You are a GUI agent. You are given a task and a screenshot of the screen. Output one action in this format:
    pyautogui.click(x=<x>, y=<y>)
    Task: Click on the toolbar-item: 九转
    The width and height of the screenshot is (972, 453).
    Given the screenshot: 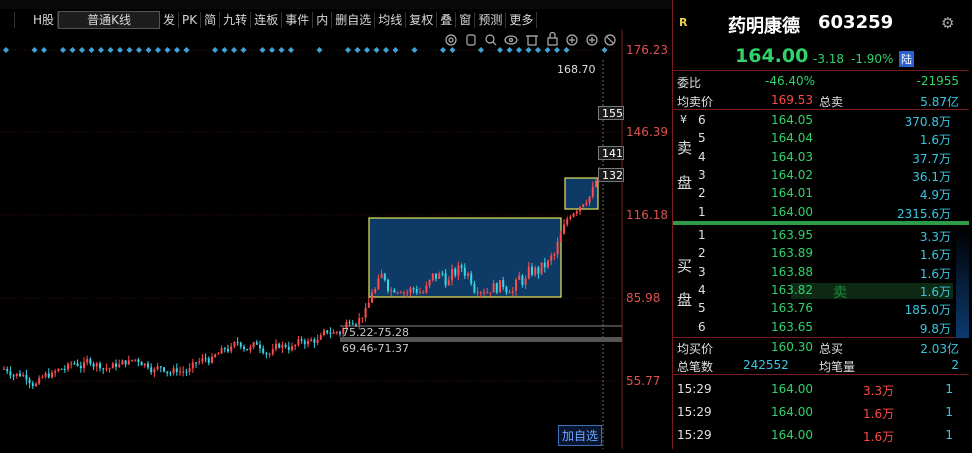 What is the action you would take?
    pyautogui.click(x=236, y=20)
    